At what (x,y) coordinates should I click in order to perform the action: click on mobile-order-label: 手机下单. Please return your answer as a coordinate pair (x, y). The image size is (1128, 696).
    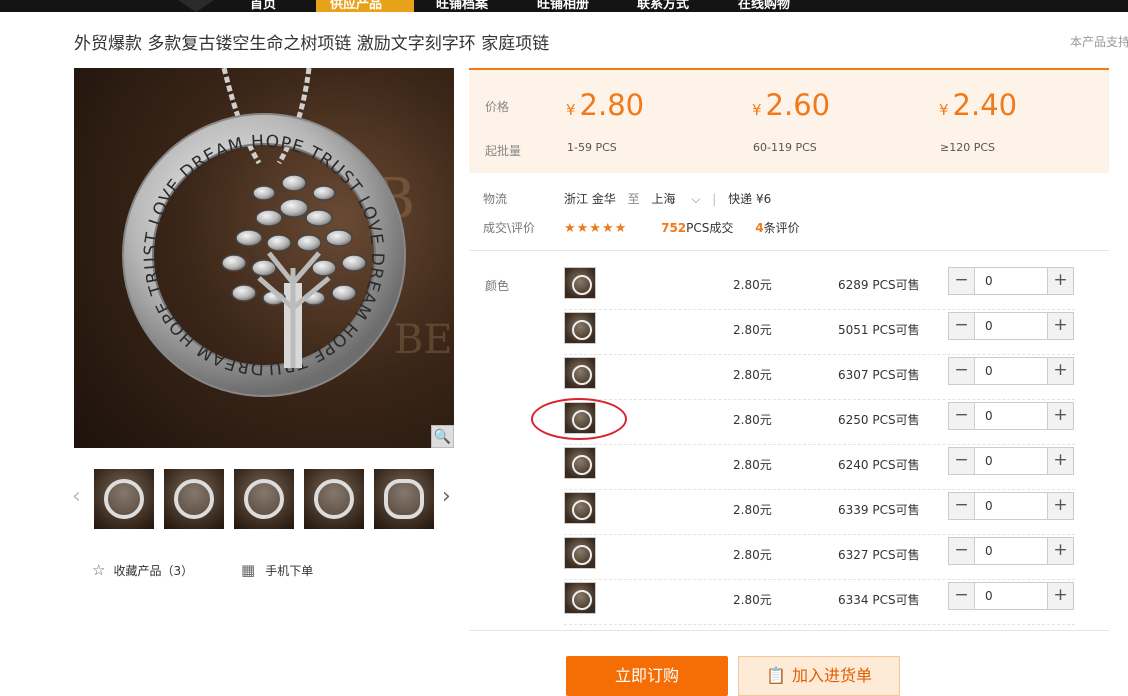
    Looking at the image, I should click on (289, 571).